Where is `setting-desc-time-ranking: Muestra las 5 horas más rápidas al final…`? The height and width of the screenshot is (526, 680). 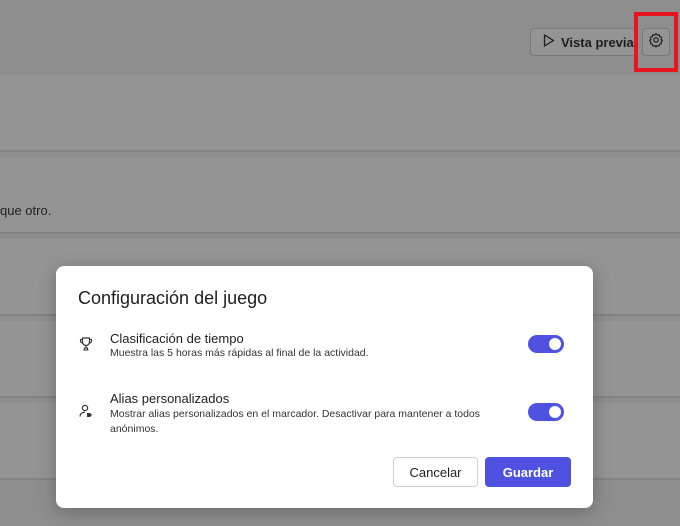
setting-desc-time-ranking: Muestra las 5 horas más rápidas al final… is located at coordinates (239, 353).